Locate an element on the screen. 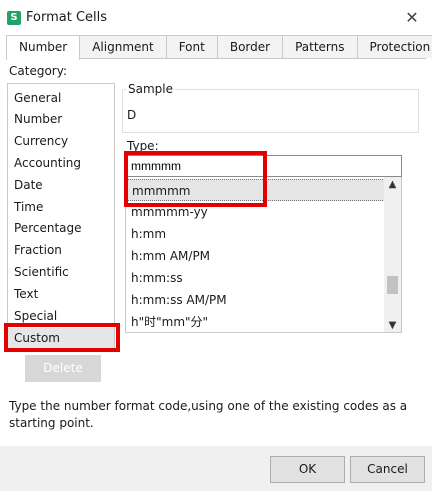 Image resolution: width=432 pixels, height=491 pixels. type-option-mmmmm-yy: mmmmm-yy is located at coordinates (169, 212).